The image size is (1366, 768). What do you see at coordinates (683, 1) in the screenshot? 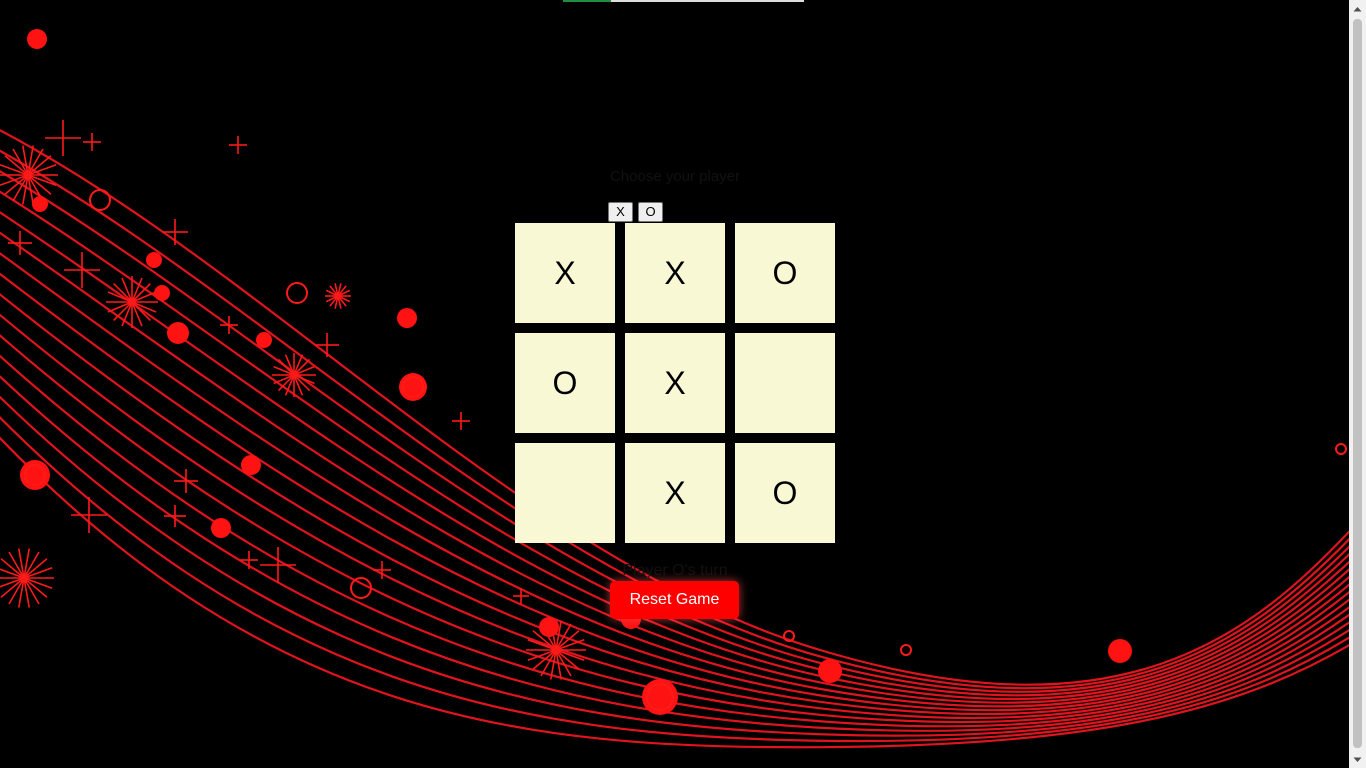
I see `top-progress-bar` at bounding box center [683, 1].